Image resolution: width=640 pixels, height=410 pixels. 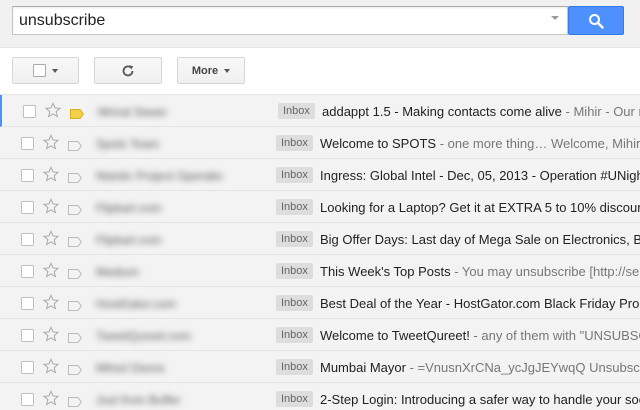 What do you see at coordinates (143, 336) in the screenshot?
I see `message-sender: TweetQureet.com` at bounding box center [143, 336].